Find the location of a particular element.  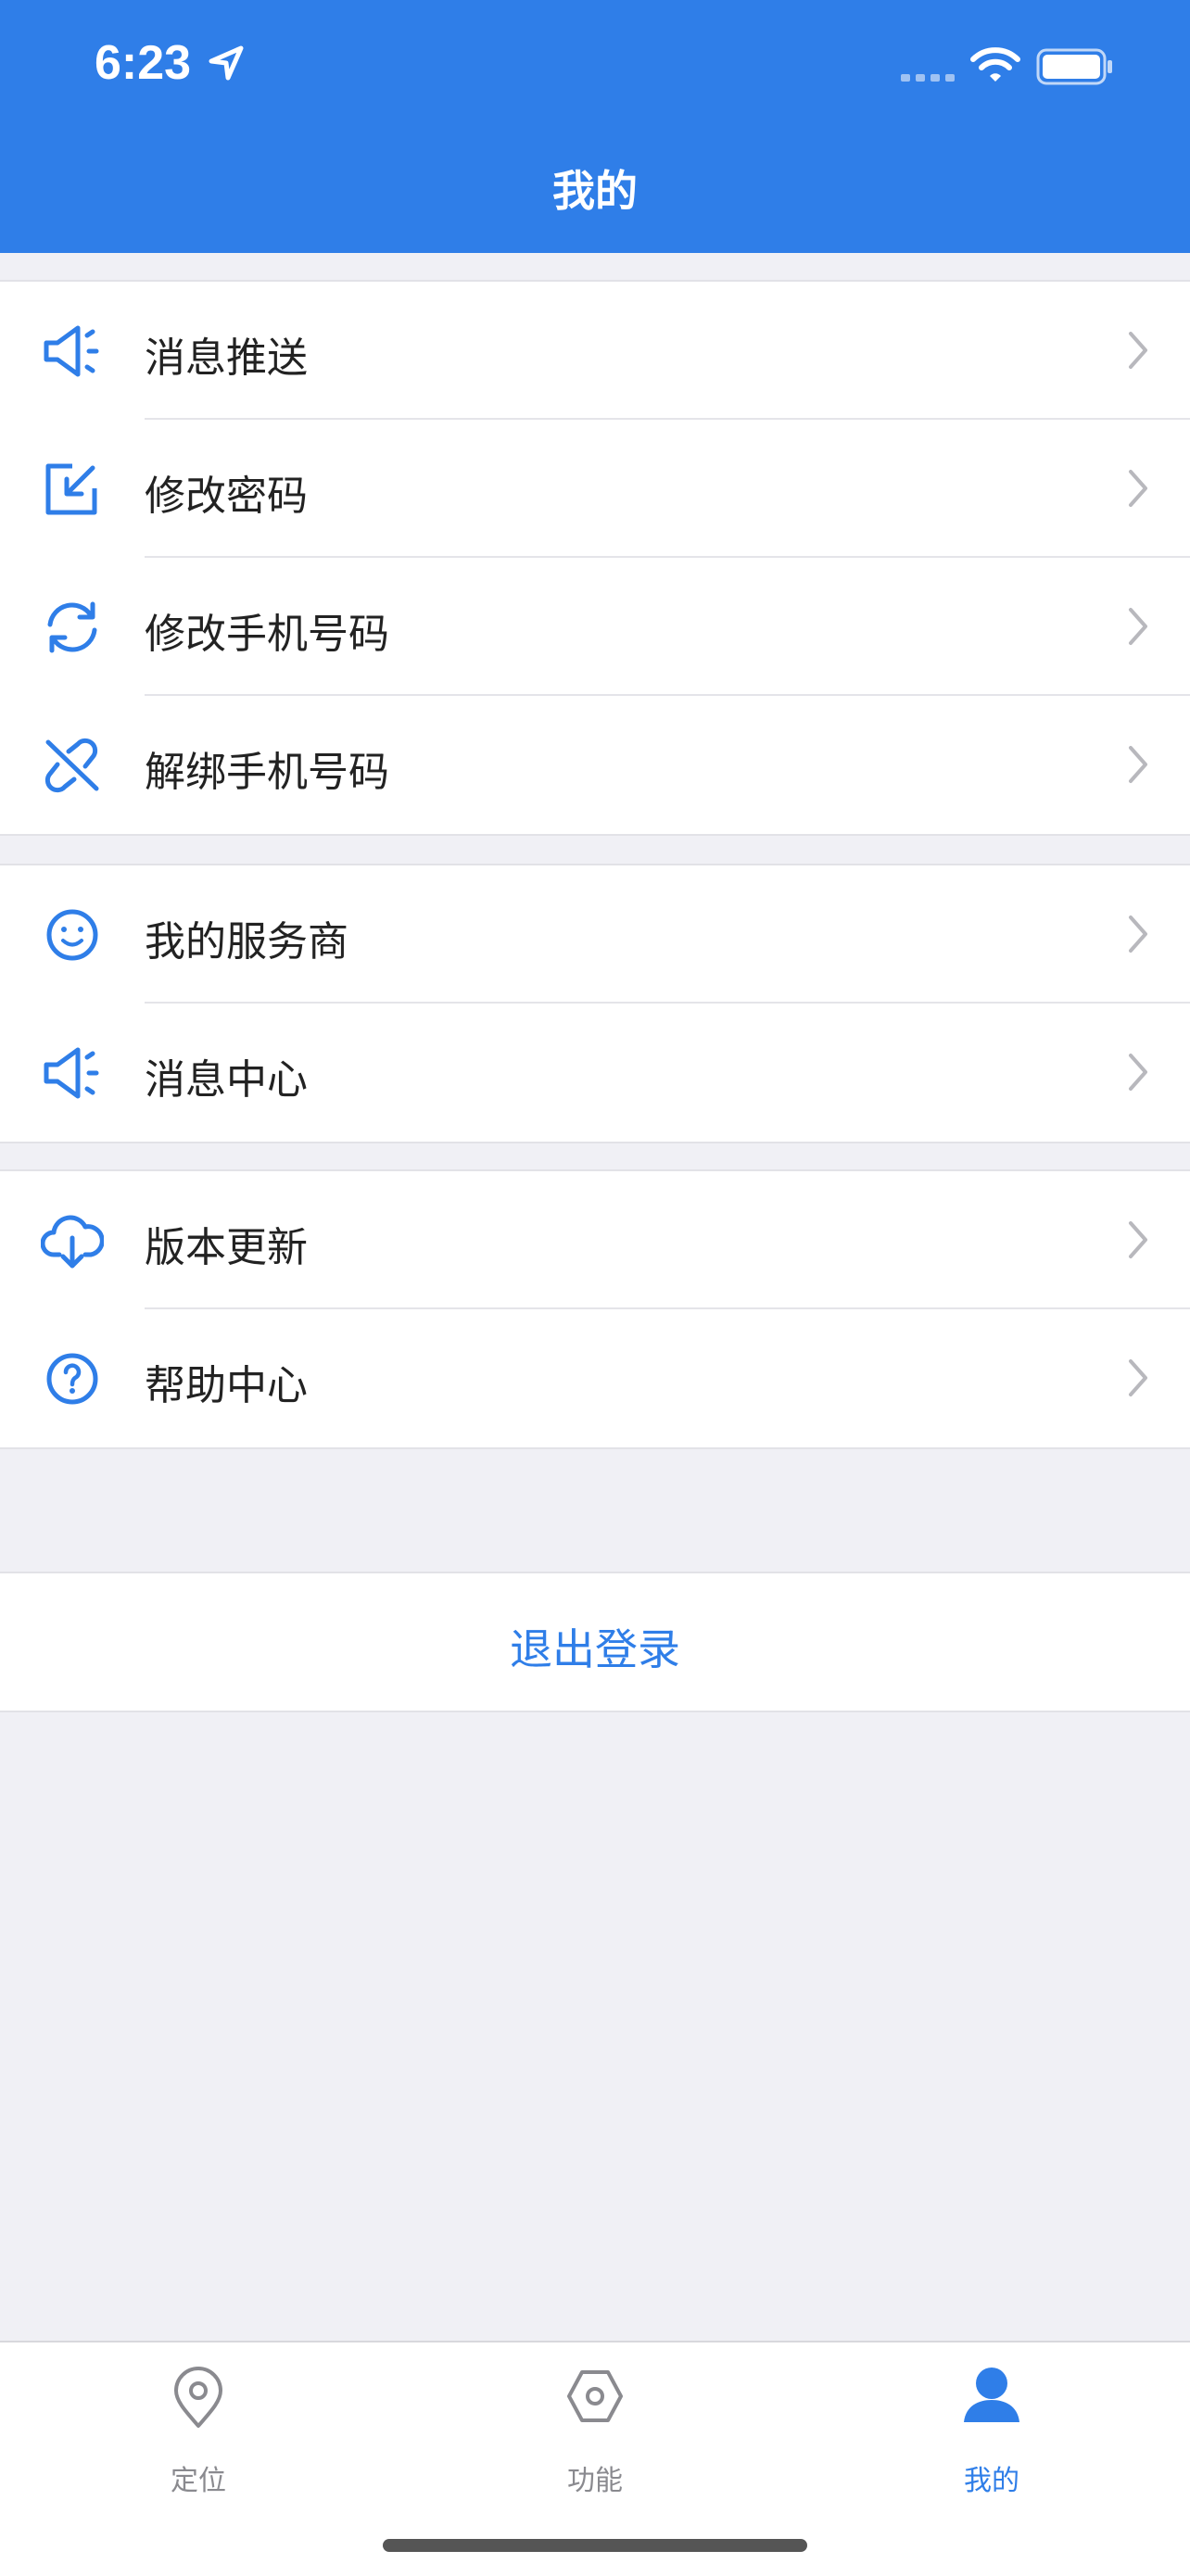

menu-item-label: 消息中心 is located at coordinates (226, 1080).